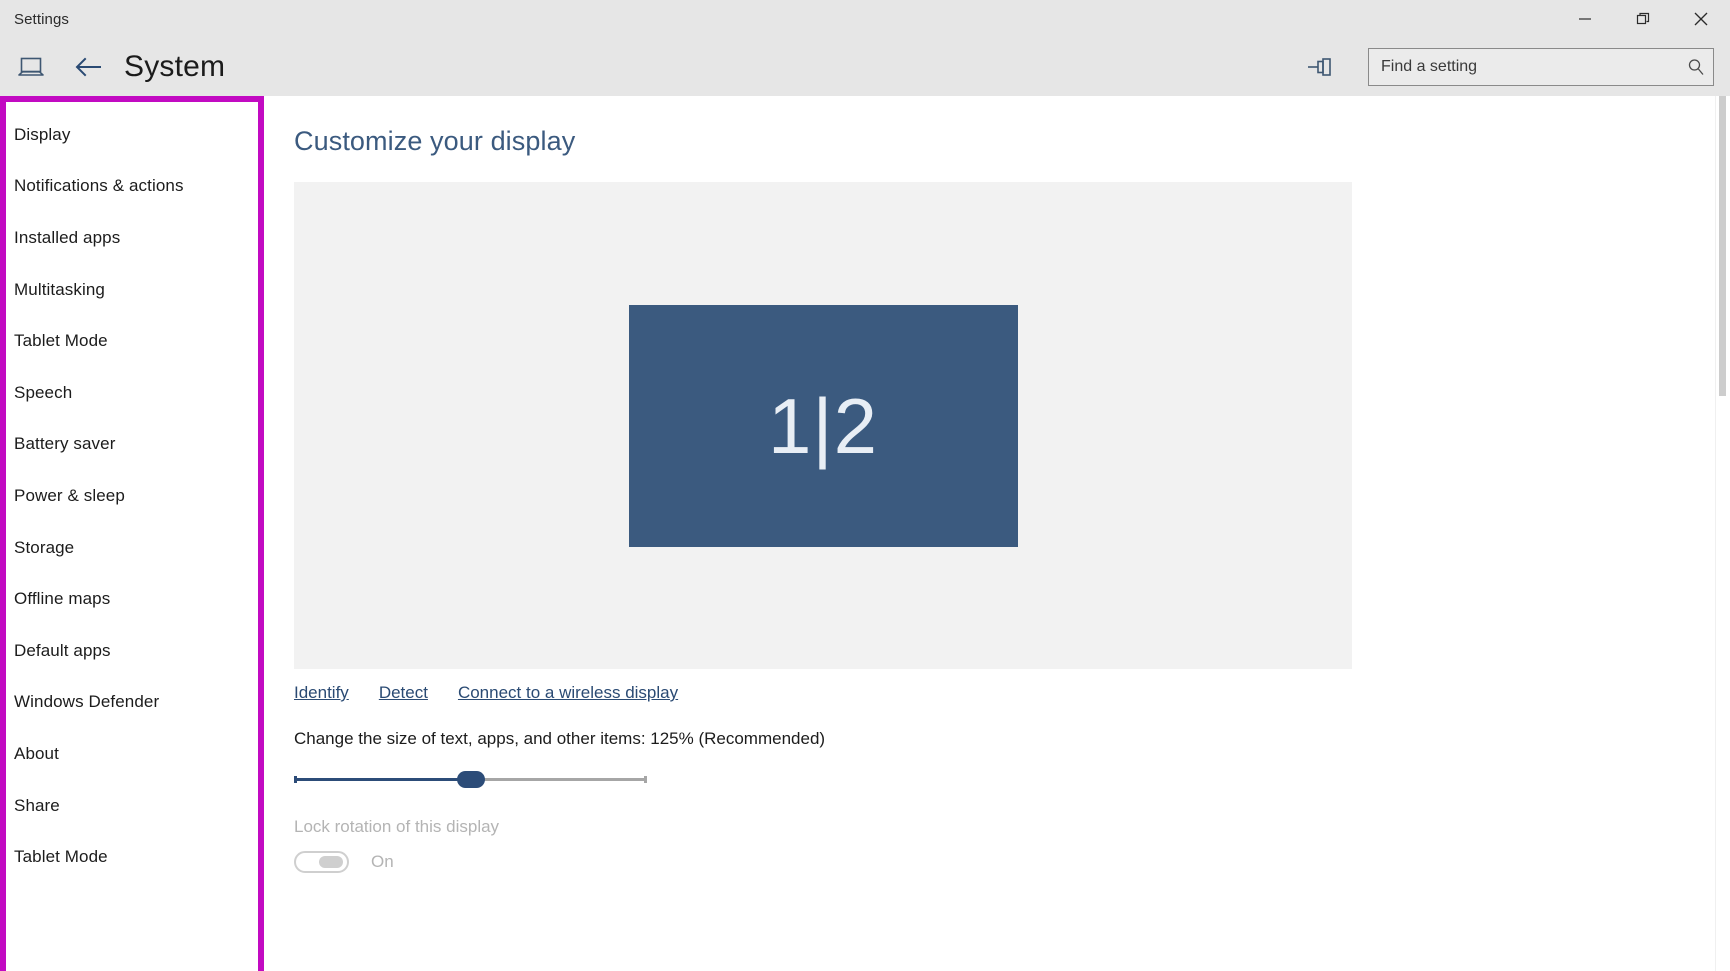 This screenshot has height=971, width=1730. What do you see at coordinates (41, 19) in the screenshot?
I see `window-title: Settings` at bounding box center [41, 19].